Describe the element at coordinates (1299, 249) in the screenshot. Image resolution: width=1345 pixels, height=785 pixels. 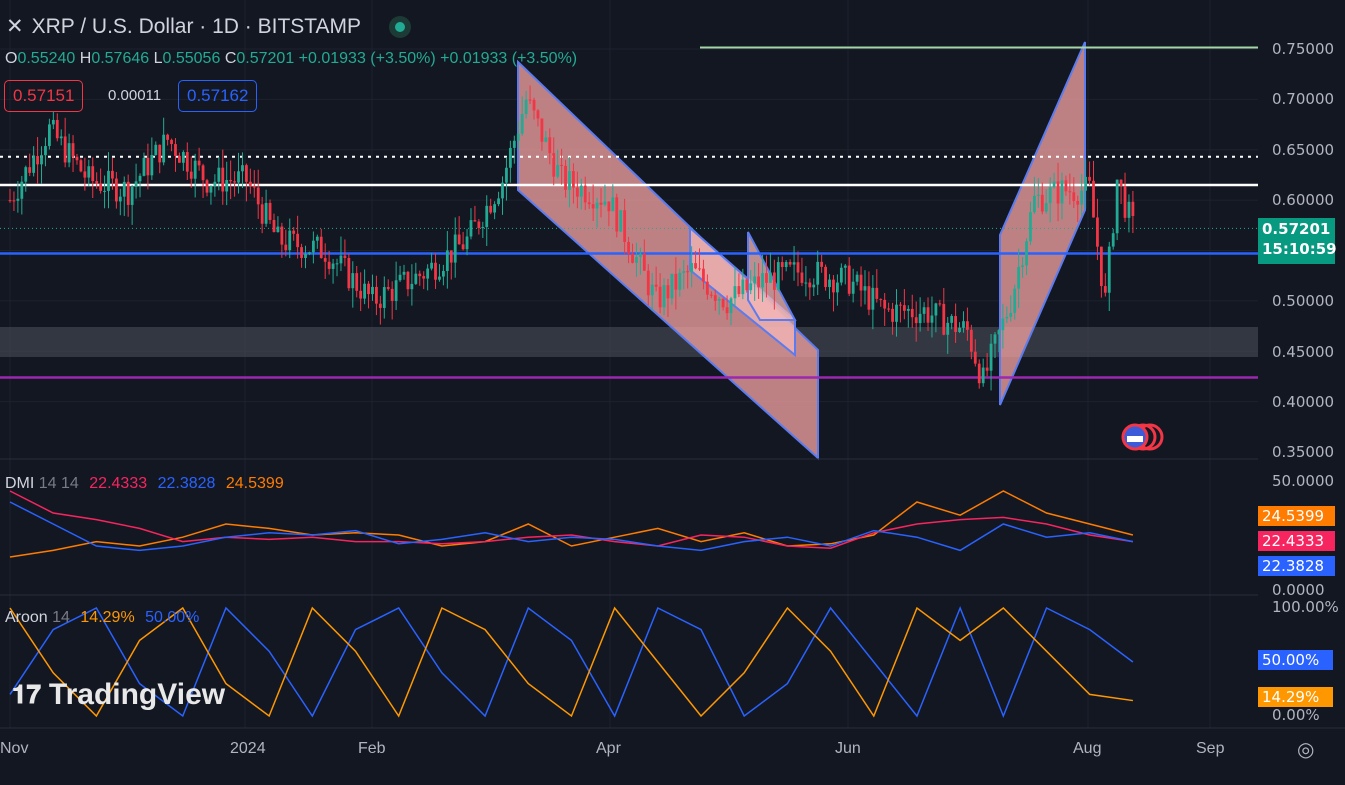
I see `bar-countdown: 15:10:59` at that location.